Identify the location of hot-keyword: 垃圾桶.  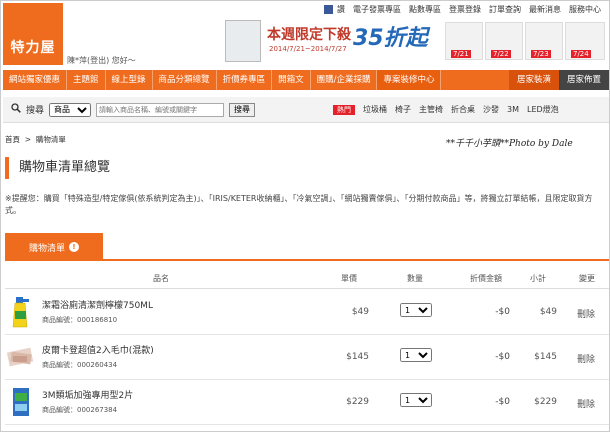
(375, 109).